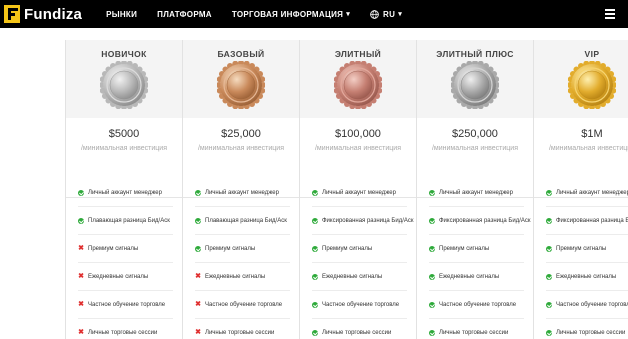  Describe the element at coordinates (475, 54) in the screenshot. I see `plan-name: ЭЛИТНЫЙ ПЛЮС` at that location.